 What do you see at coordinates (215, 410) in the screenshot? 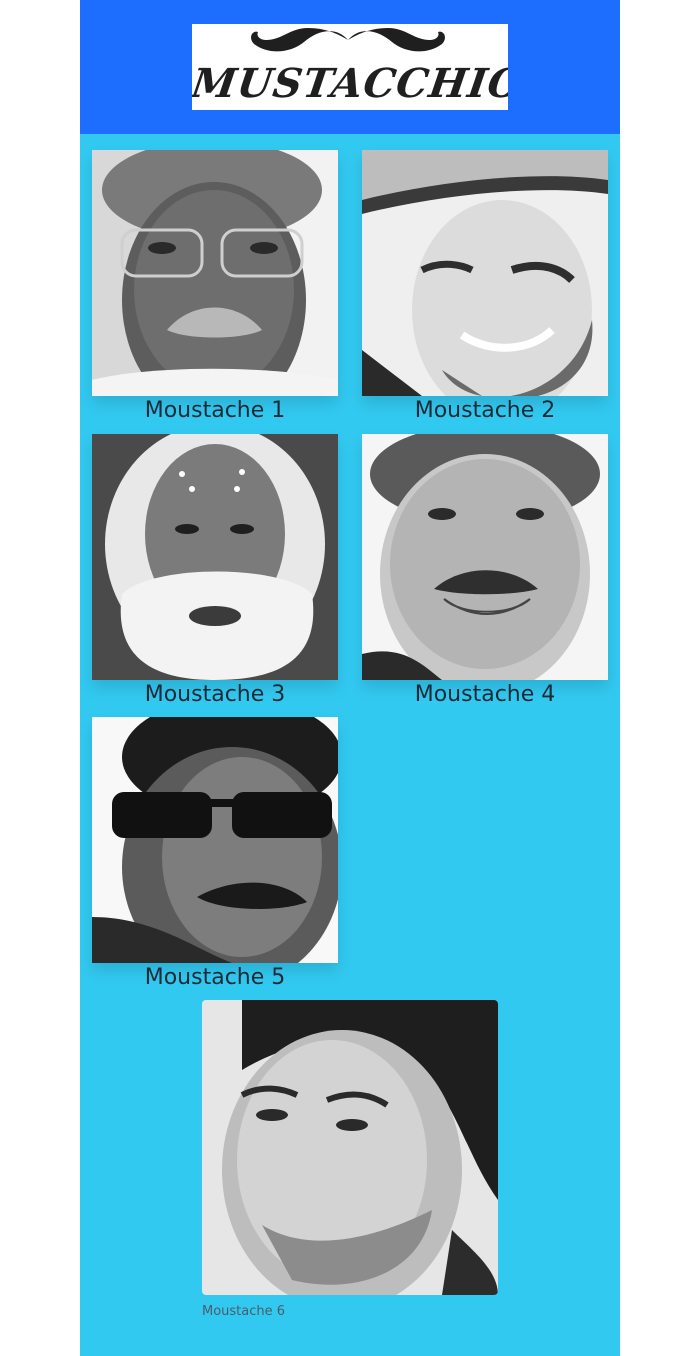
I see `card-caption: Moustache 1` at bounding box center [215, 410].